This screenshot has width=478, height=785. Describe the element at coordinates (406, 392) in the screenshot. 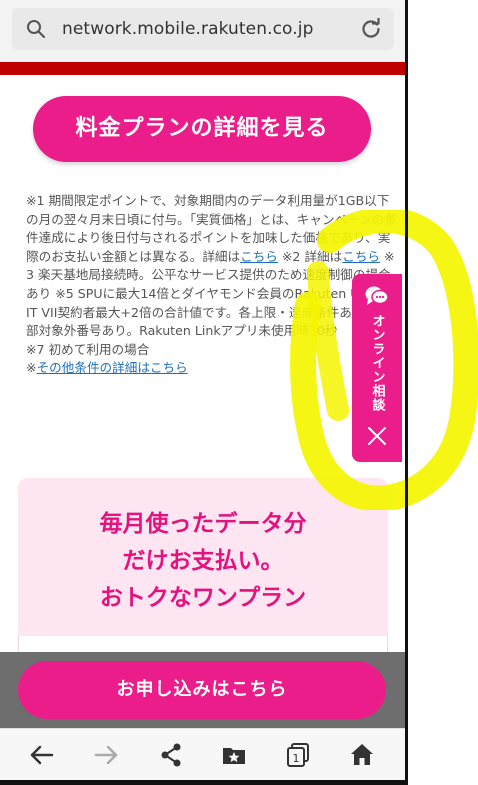

I see `screen-edge-right` at that location.